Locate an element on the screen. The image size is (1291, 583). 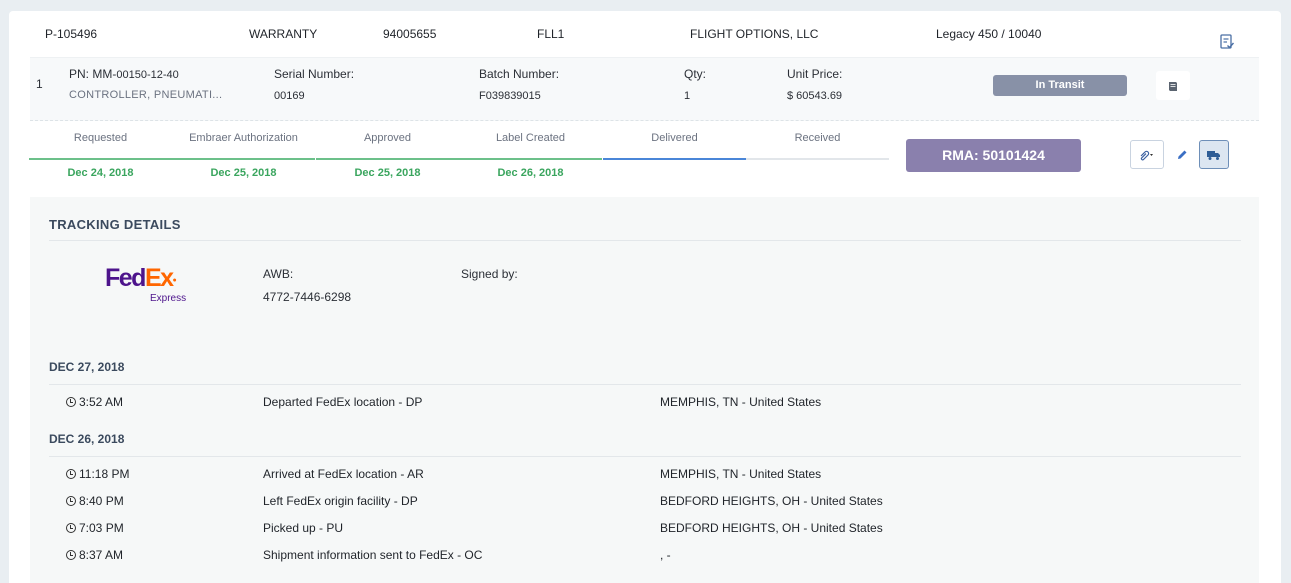
step-label: Label Created is located at coordinates (530, 138).